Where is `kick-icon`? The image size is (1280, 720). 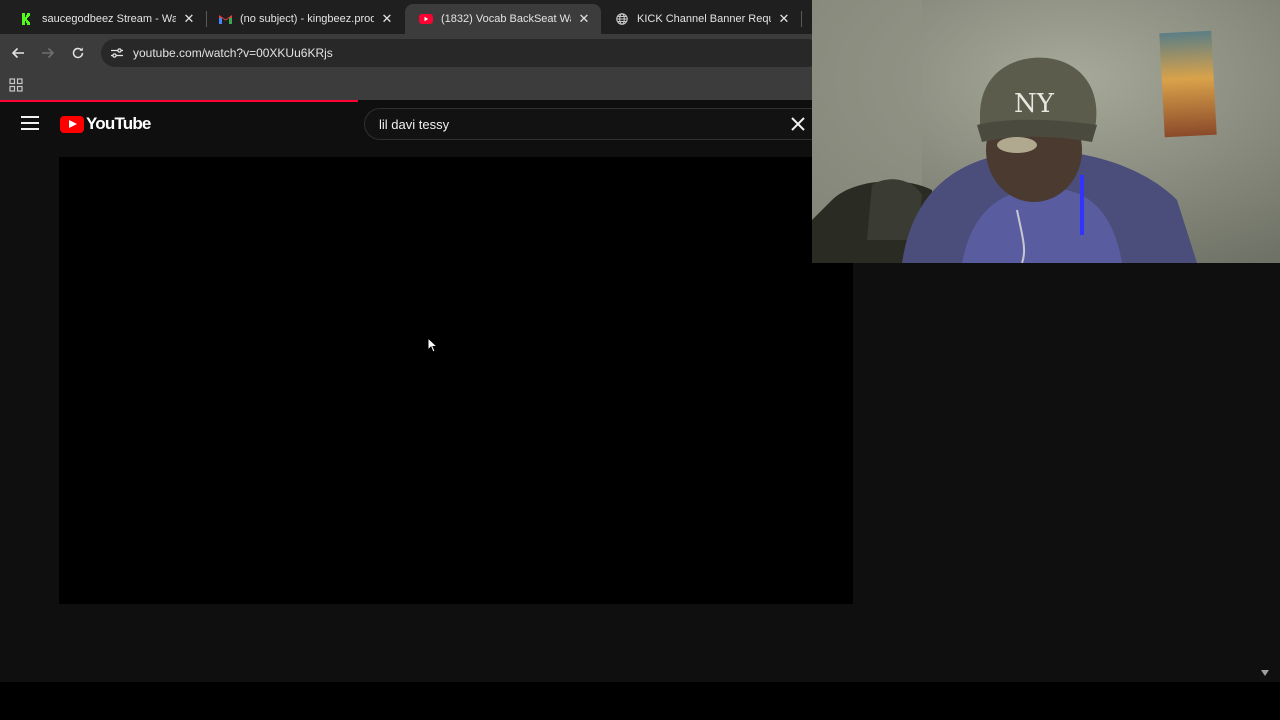 kick-icon is located at coordinates (27, 19).